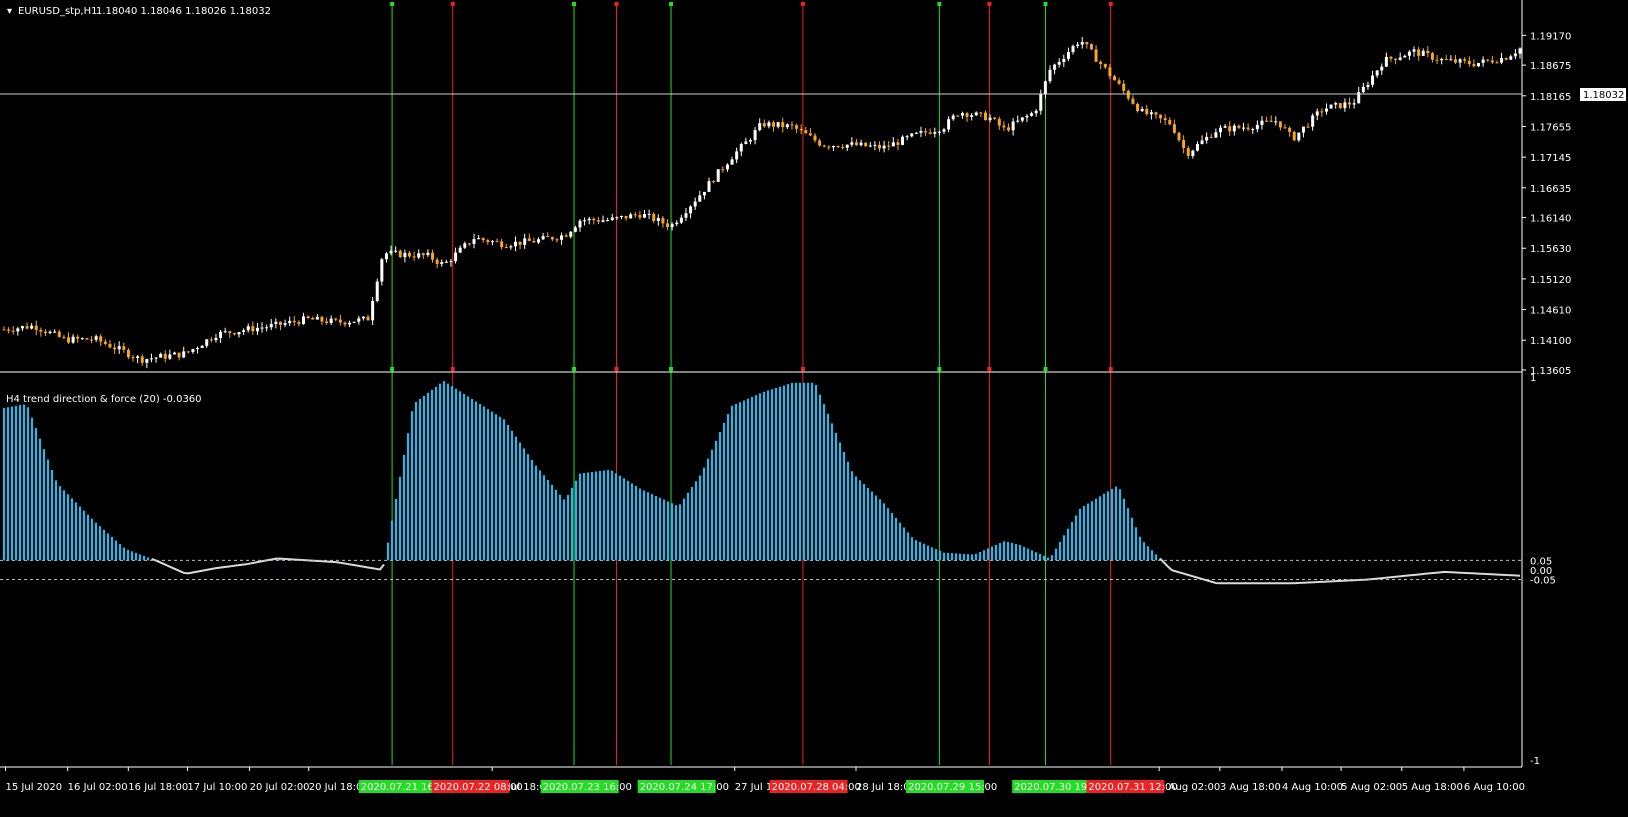 This screenshot has width=1628, height=817. What do you see at coordinates (1550, 127) in the screenshot?
I see `price-tick-label: 1.17655` at bounding box center [1550, 127].